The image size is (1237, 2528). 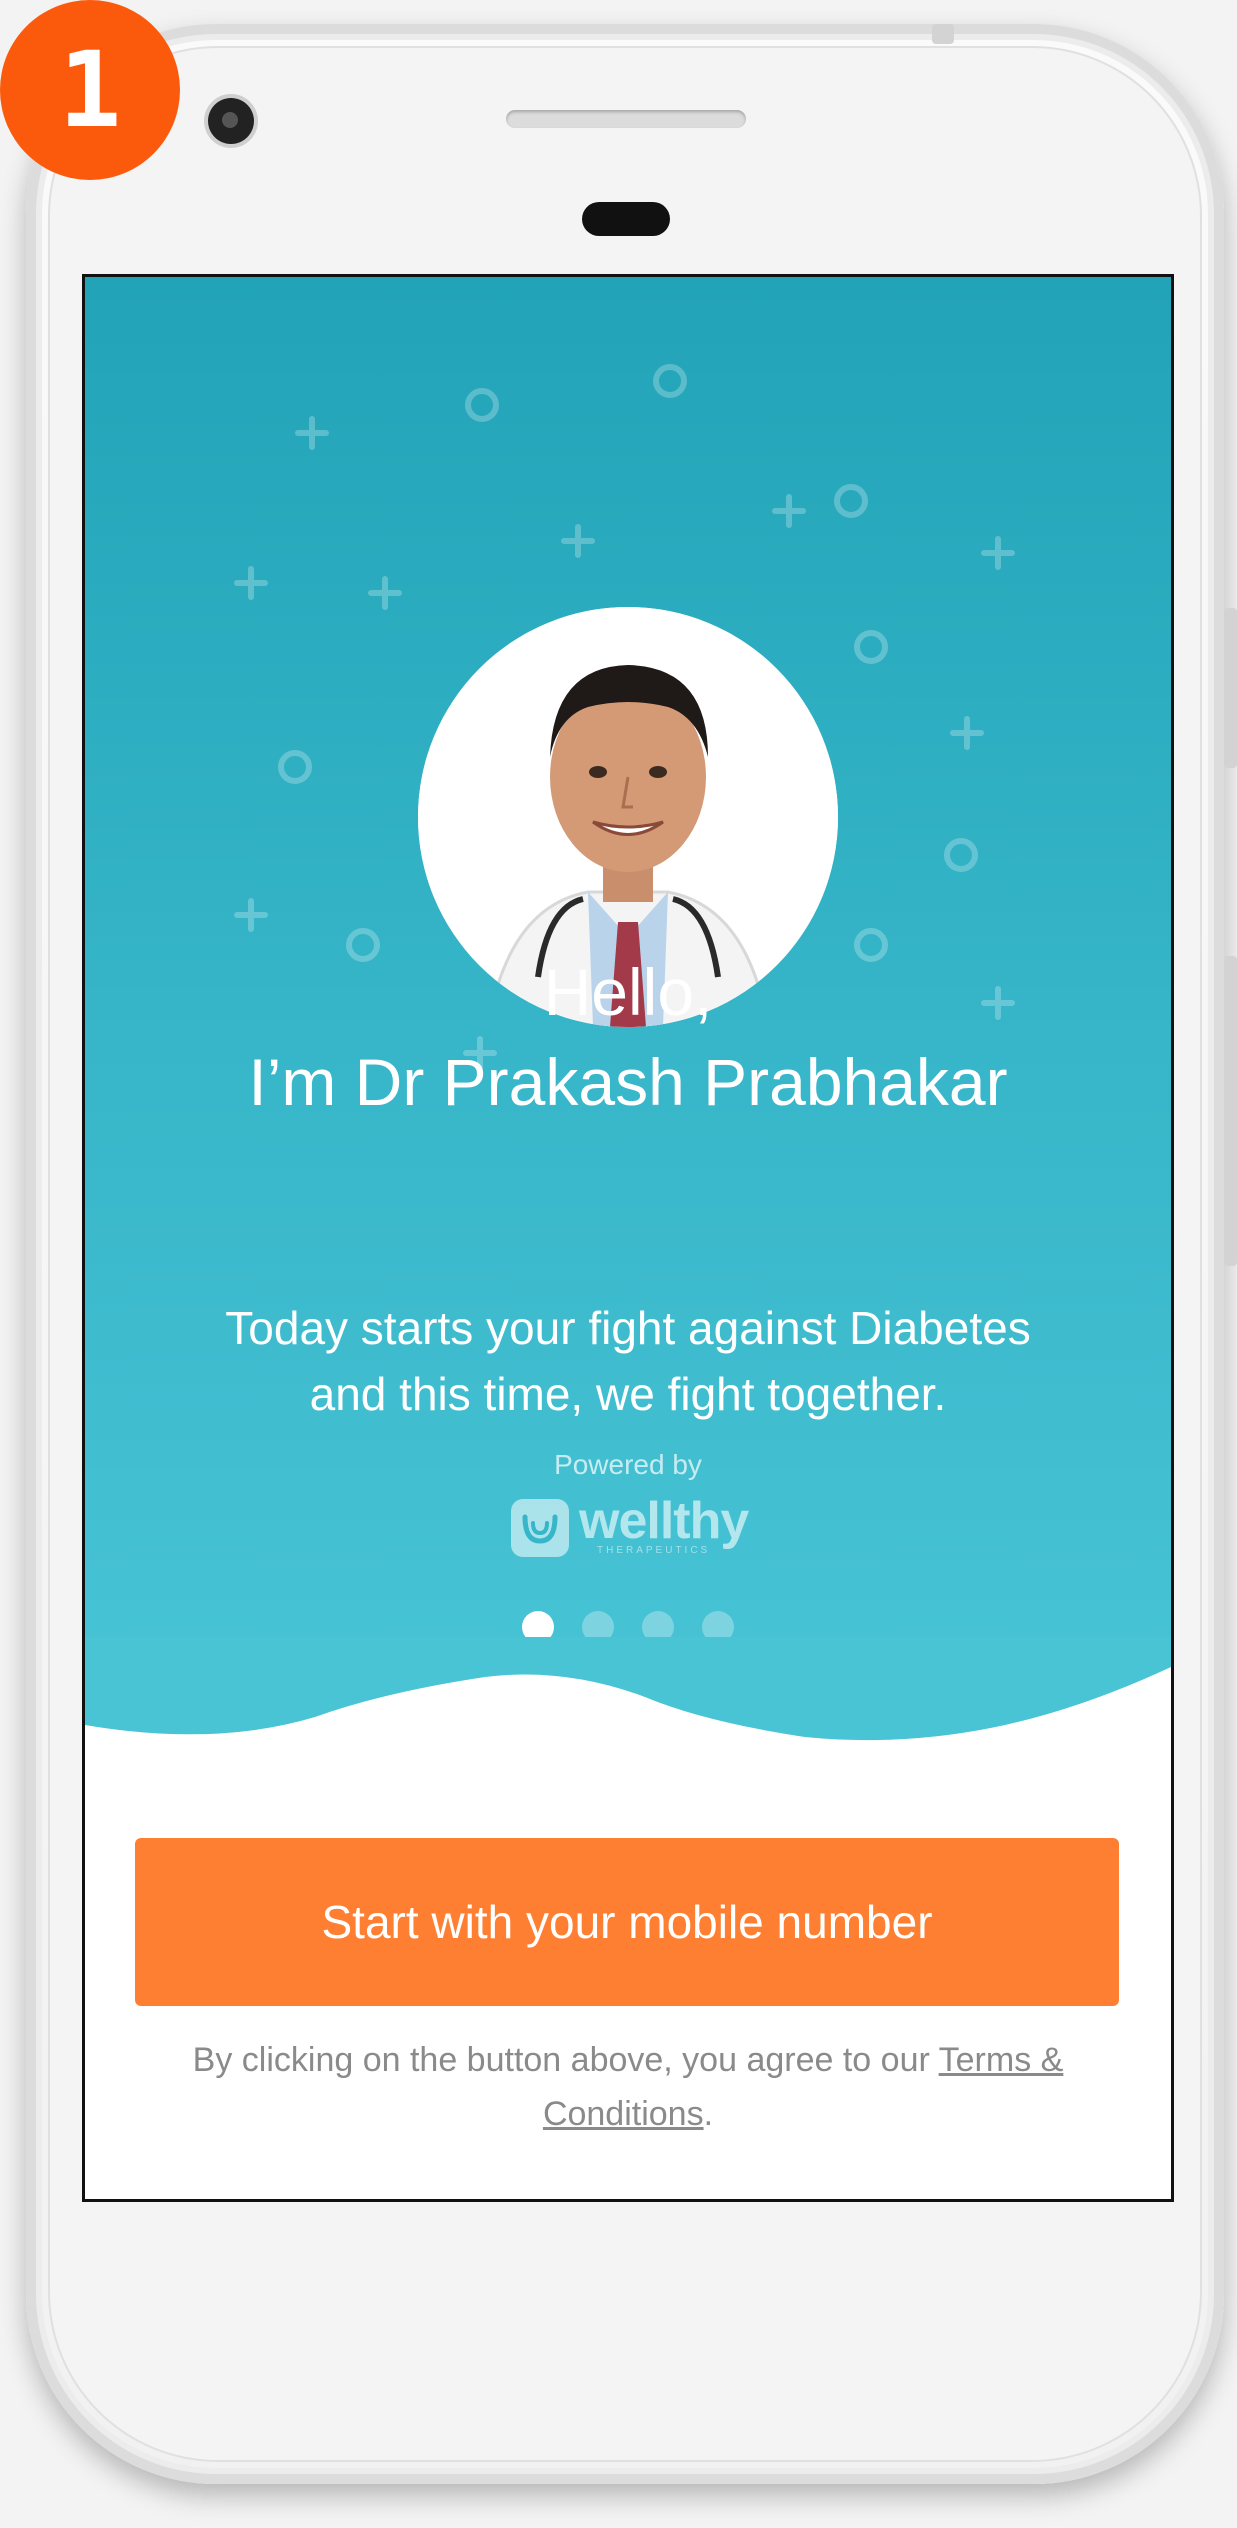 I want to click on brand-tagline: THERAPEUTICS, so click(x=654, y=1550).